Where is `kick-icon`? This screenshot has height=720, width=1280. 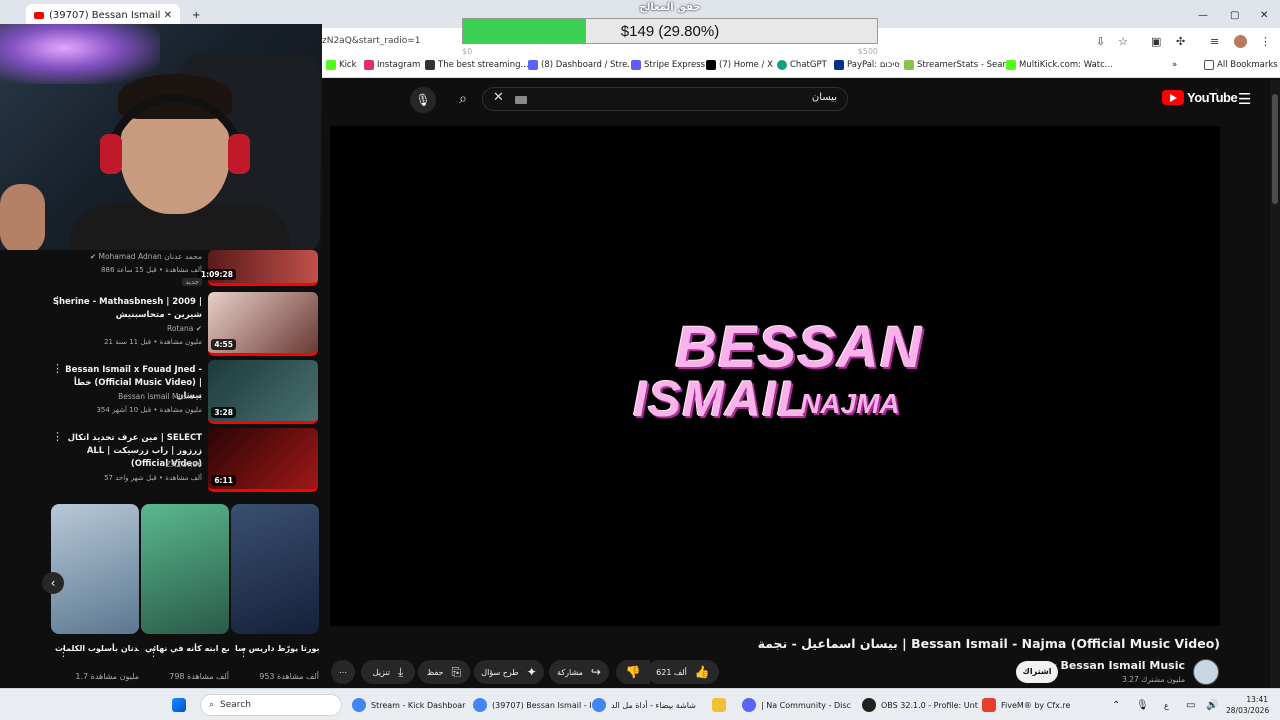 kick-icon is located at coordinates (331, 65).